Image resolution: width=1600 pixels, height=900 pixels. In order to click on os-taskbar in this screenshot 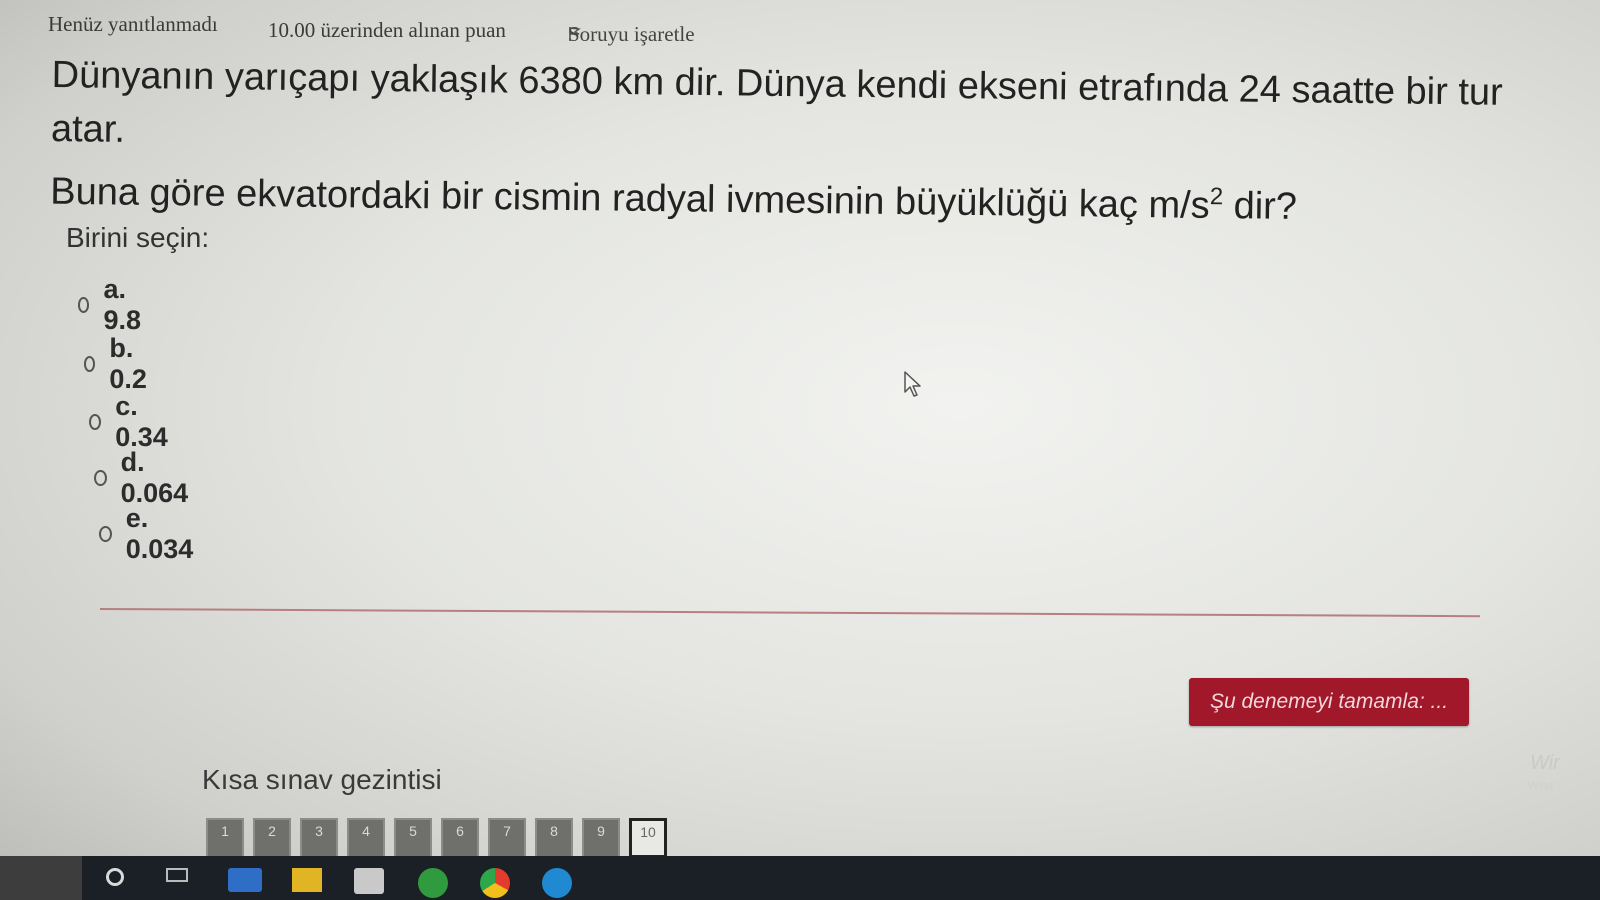, I will do `click(841, 878)`.